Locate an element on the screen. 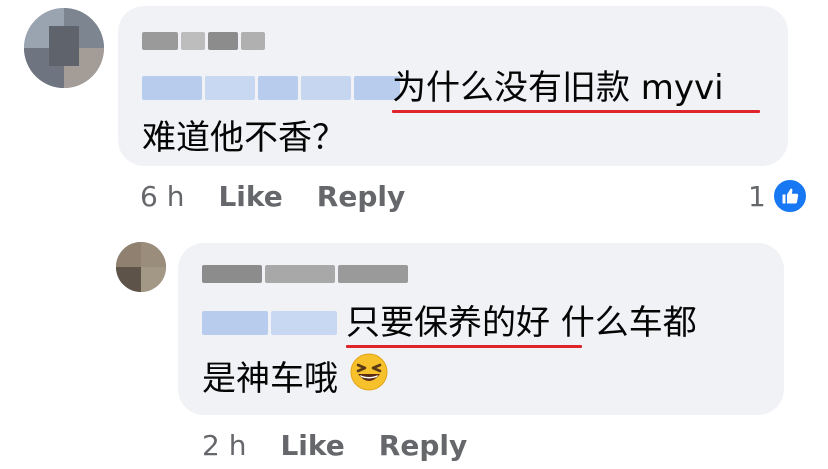  comment-meta: 6 h Like Reply is located at coordinates (272, 196).